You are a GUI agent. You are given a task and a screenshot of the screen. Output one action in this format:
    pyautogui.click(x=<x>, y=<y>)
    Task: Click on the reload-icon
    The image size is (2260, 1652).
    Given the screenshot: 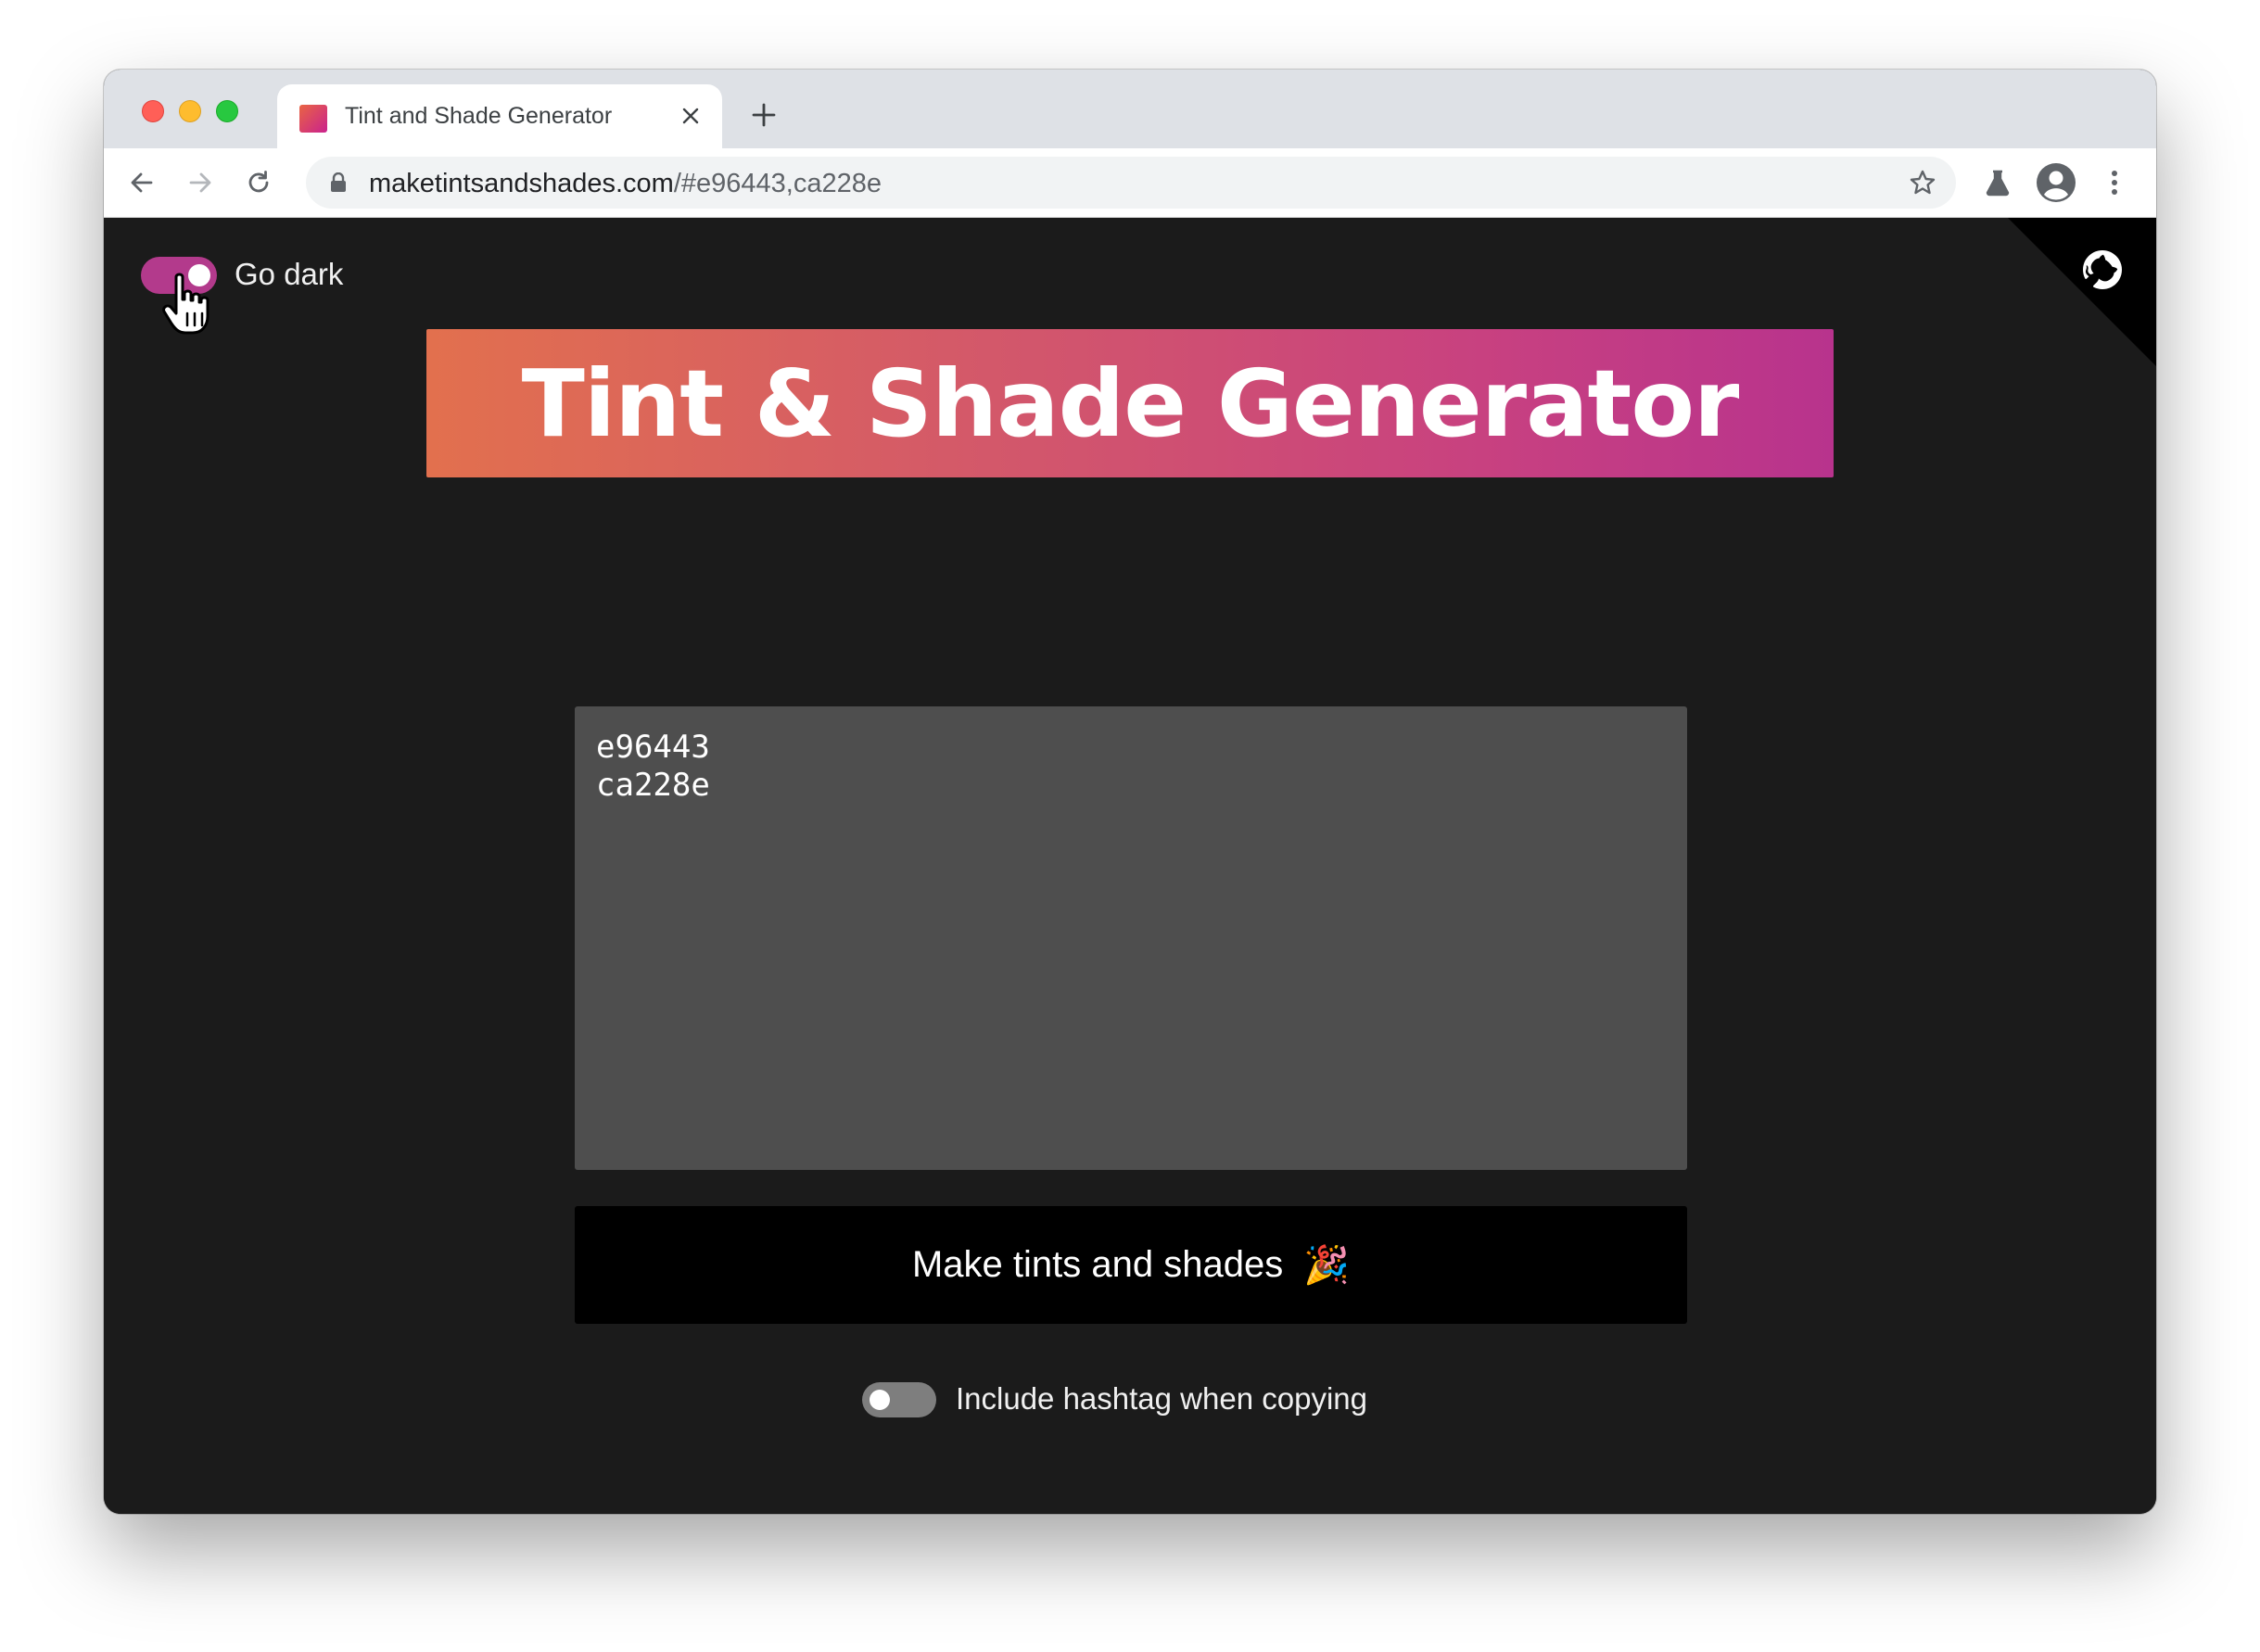 What is the action you would take?
    pyautogui.click(x=258, y=182)
    